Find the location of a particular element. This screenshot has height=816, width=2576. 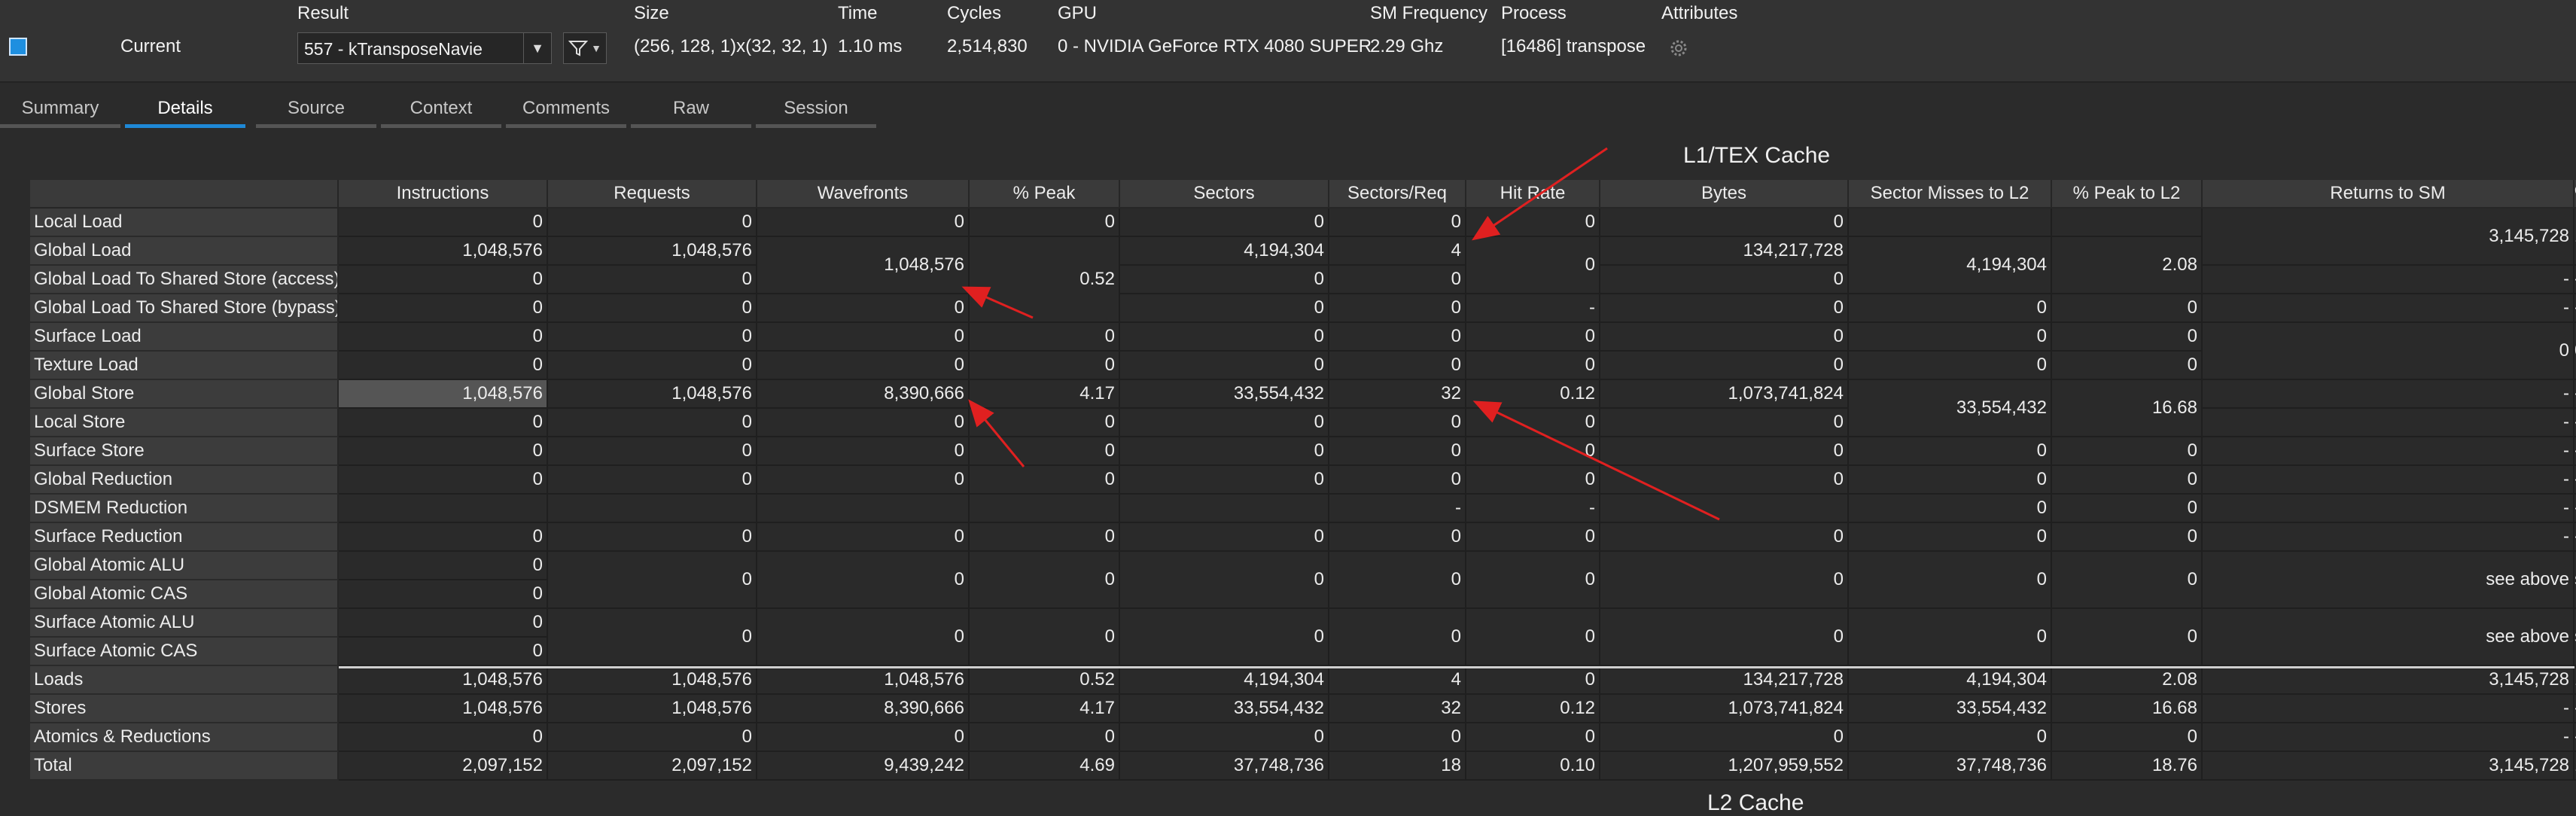

cell-local-load-instructions: 0 is located at coordinates (444, 223).